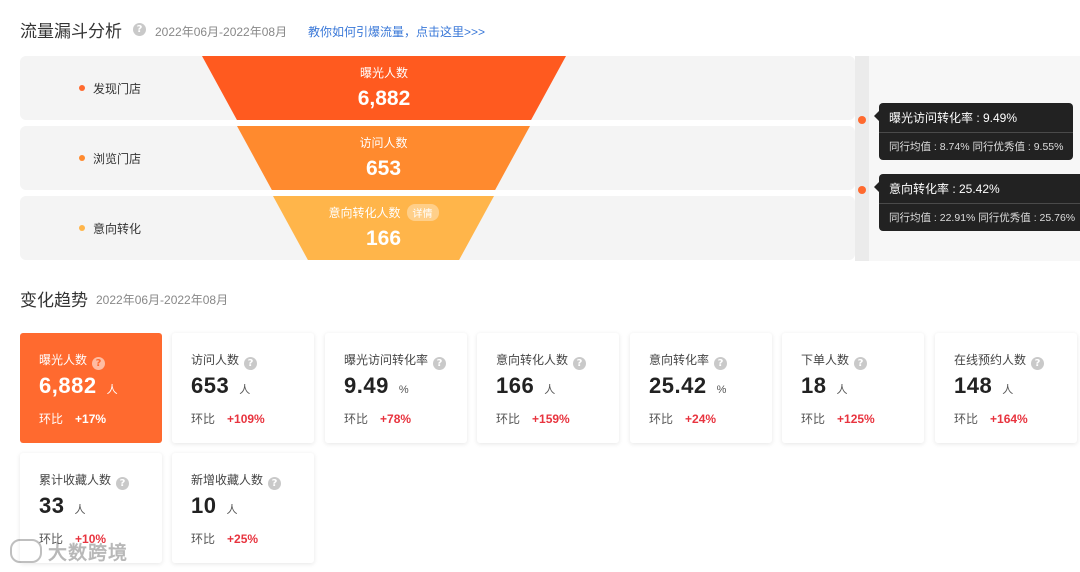 The width and height of the screenshot is (1080, 572). I want to click on trend-date-range: 2022年06月-2022年08月, so click(162, 300).